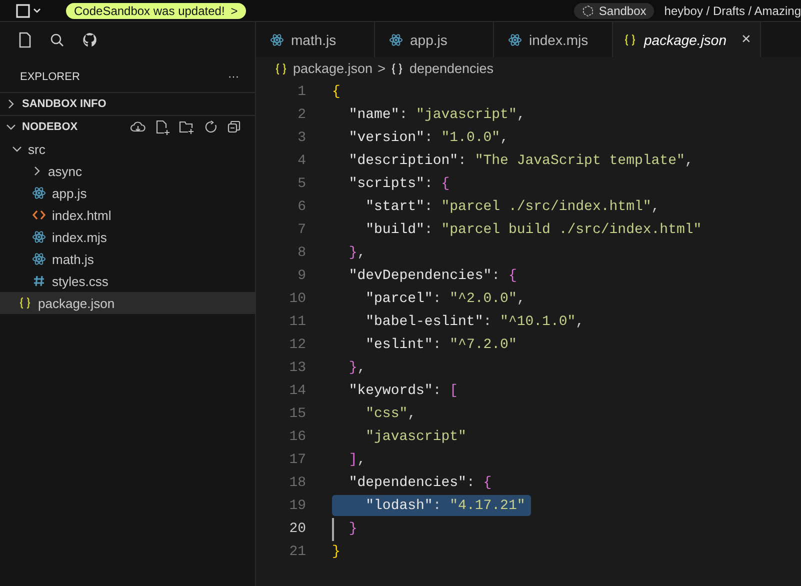 The image size is (801, 586). I want to click on code-line: "keywords": [, so click(403, 391).